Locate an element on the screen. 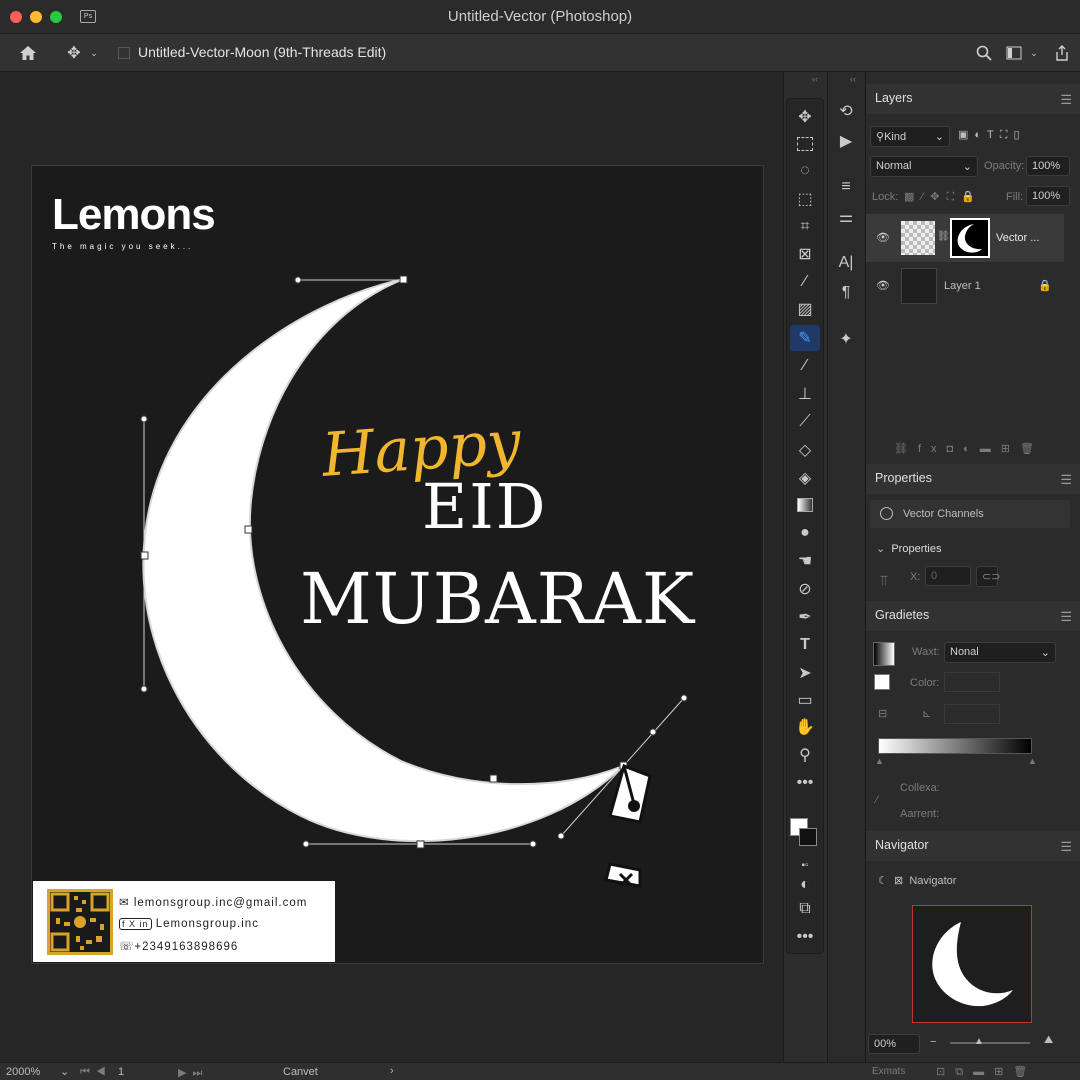 Image resolution: width=1080 pixels, height=1080 pixels. layer-filter-icons: ▣◐T⛶▯ is located at coordinates (992, 135).